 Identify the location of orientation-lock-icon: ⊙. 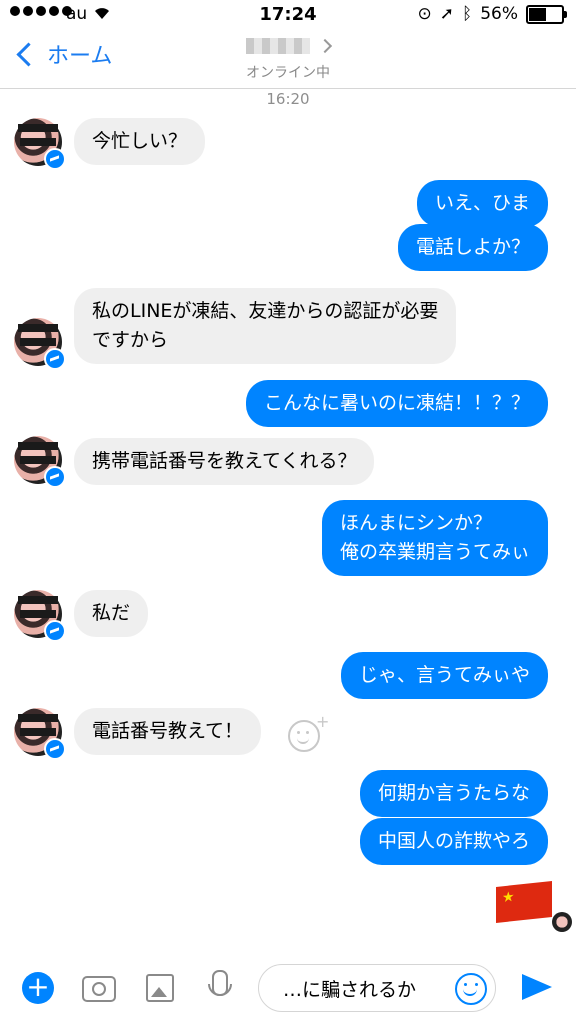
(424, 14).